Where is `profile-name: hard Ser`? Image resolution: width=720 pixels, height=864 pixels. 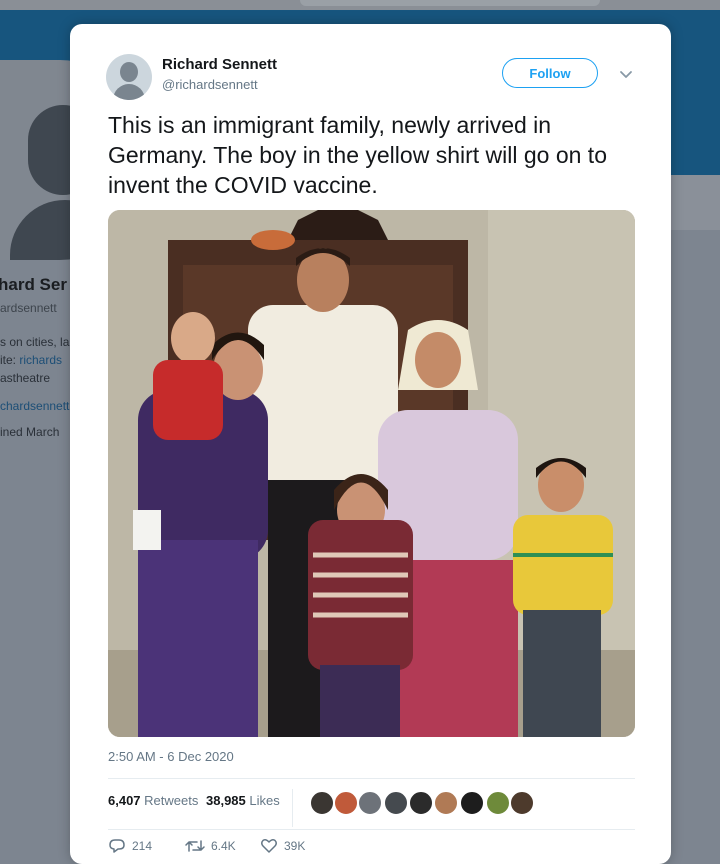 profile-name: hard Ser is located at coordinates (33, 284).